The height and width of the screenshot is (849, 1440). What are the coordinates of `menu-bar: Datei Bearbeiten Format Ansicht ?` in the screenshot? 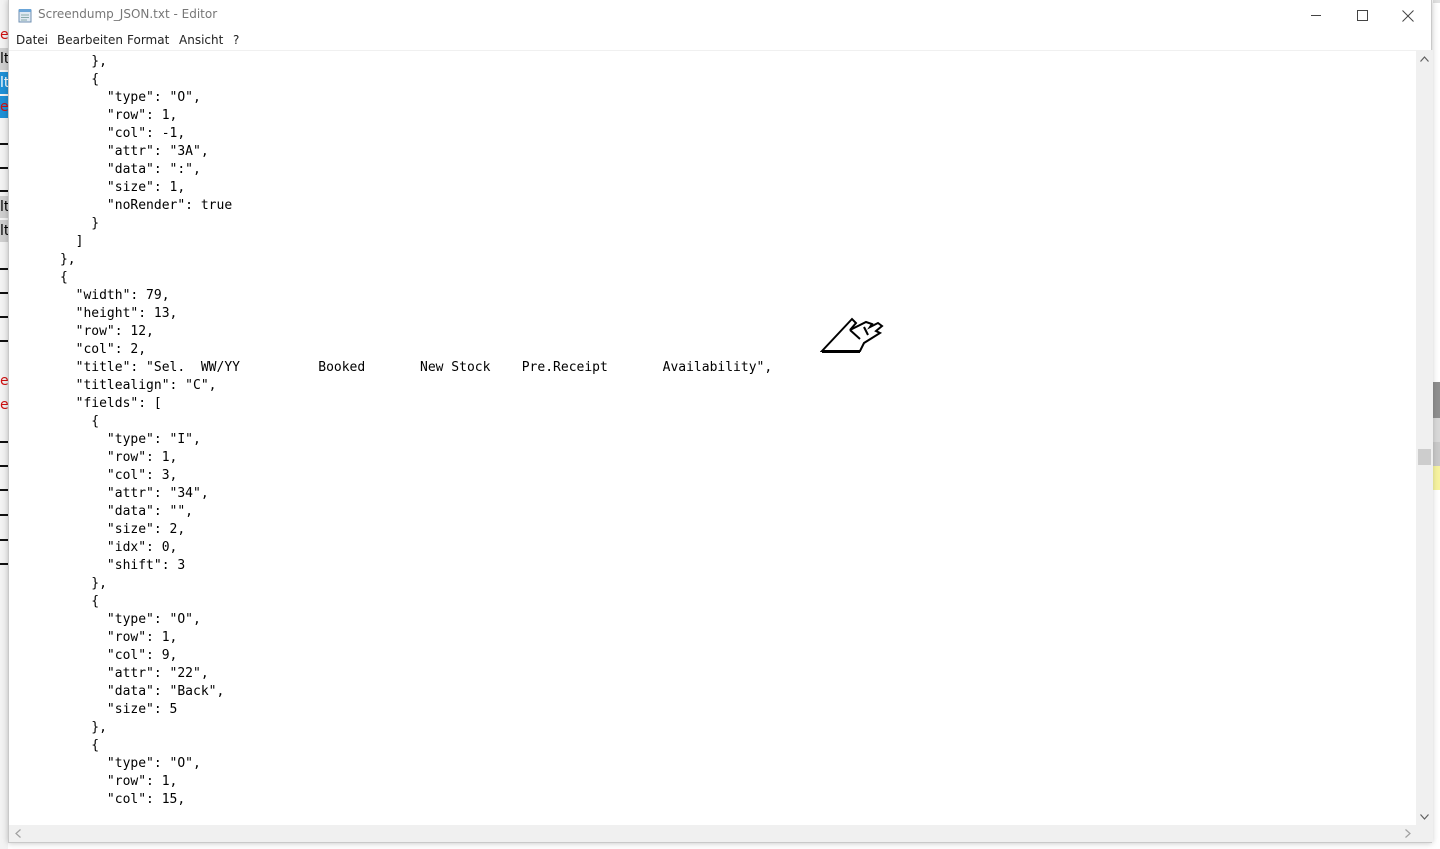 It's located at (720, 40).